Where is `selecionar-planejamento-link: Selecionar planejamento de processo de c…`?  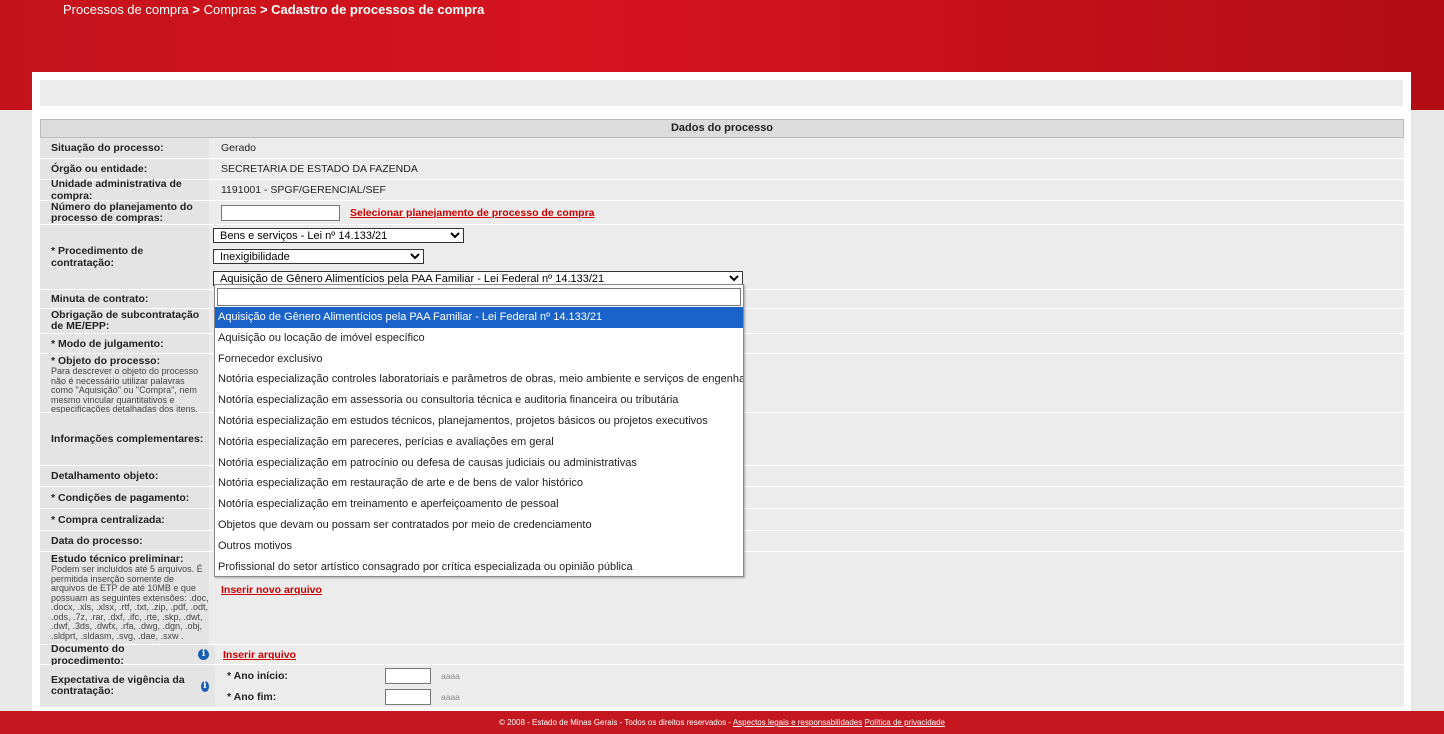
selecionar-planejamento-link: Selecionar planejamento de processo de c… is located at coordinates (472, 213).